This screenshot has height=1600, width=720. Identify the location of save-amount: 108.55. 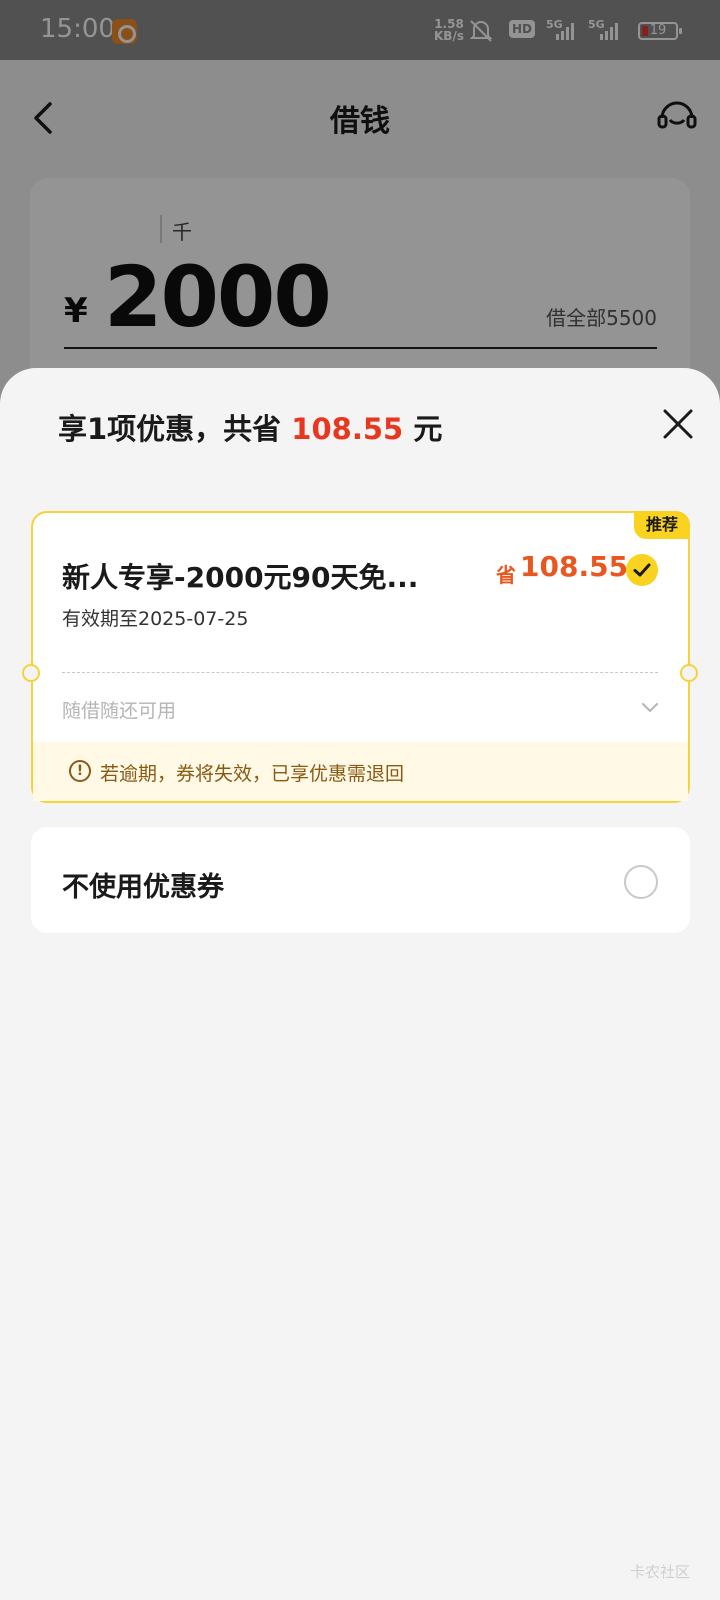
(574, 566).